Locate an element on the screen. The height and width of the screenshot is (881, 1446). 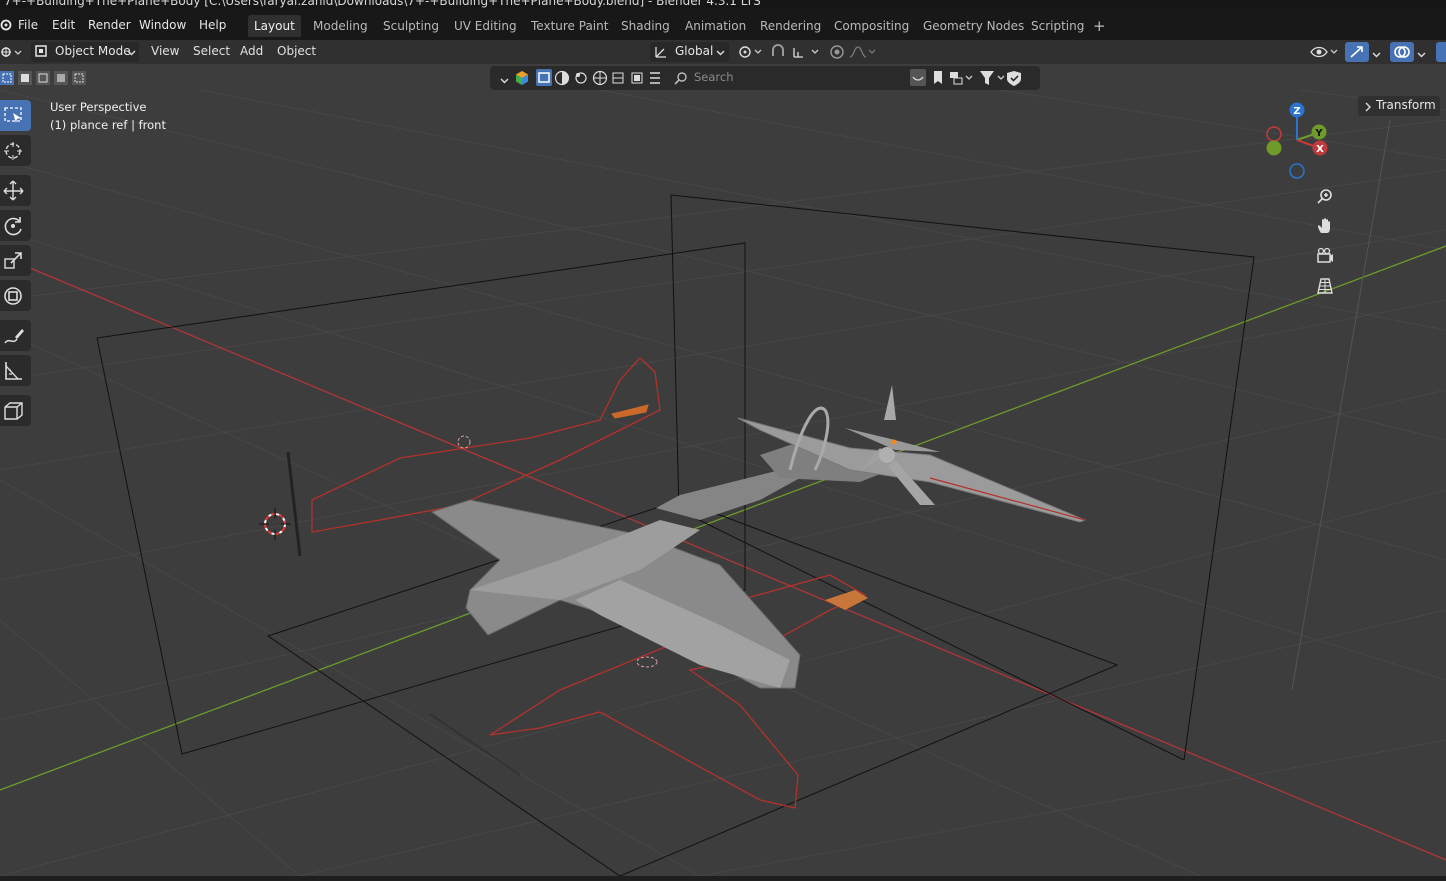
tab-compositing: Compositing is located at coordinates (871, 26).